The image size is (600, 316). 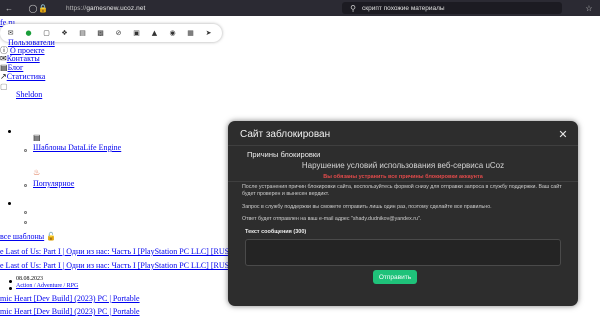 I want to click on close-icon: ✕, so click(x=563, y=134).